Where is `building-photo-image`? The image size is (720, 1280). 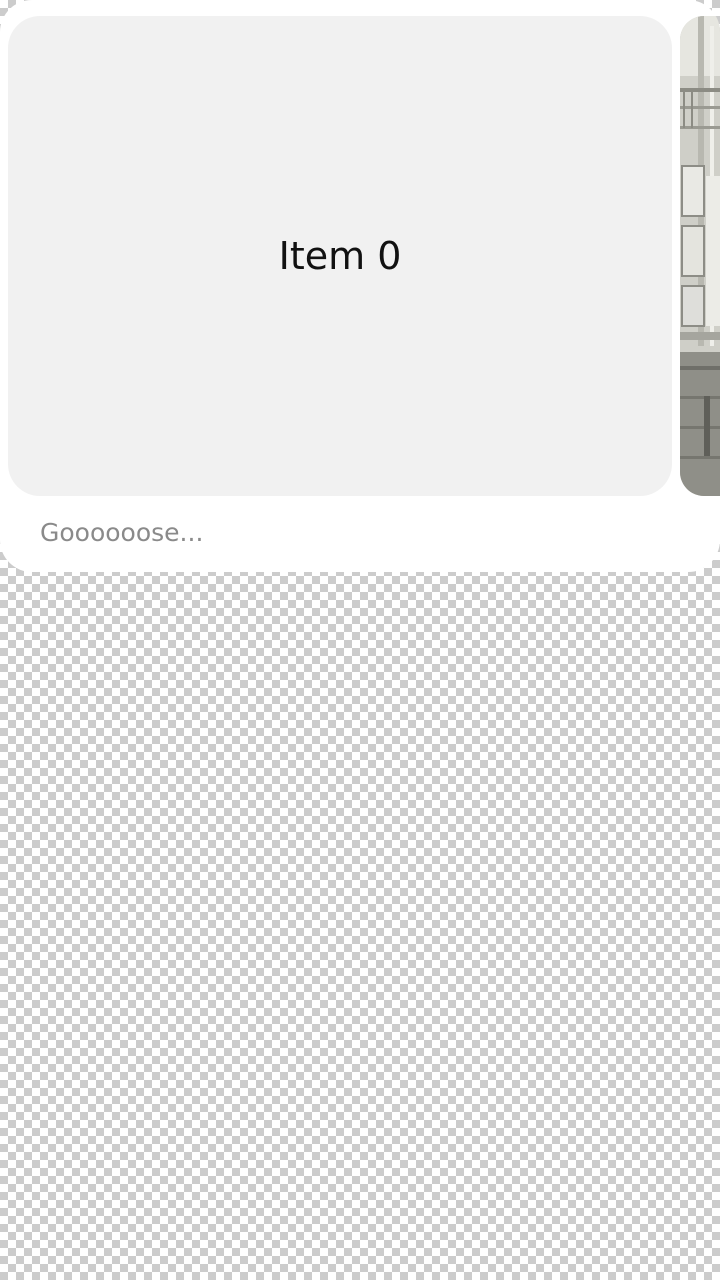
building-photo-image is located at coordinates (700, 256).